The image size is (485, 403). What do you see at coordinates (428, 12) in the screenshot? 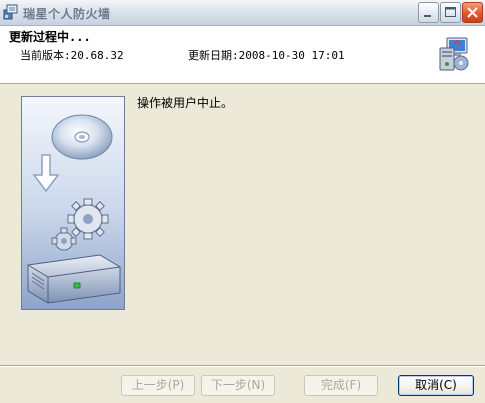
I see `minimize-button` at bounding box center [428, 12].